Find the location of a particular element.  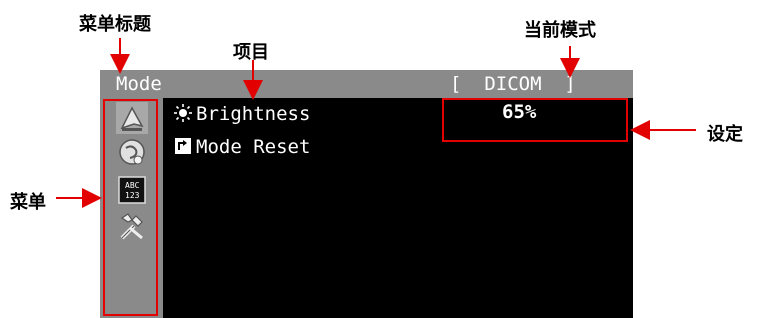

item-mode-reset-label: Mode Reset is located at coordinates (253, 147).